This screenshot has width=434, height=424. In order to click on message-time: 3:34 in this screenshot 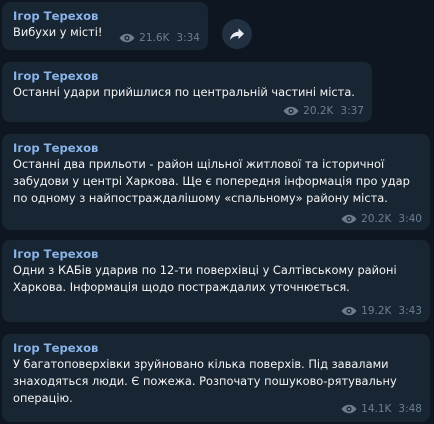, I will do `click(188, 38)`.